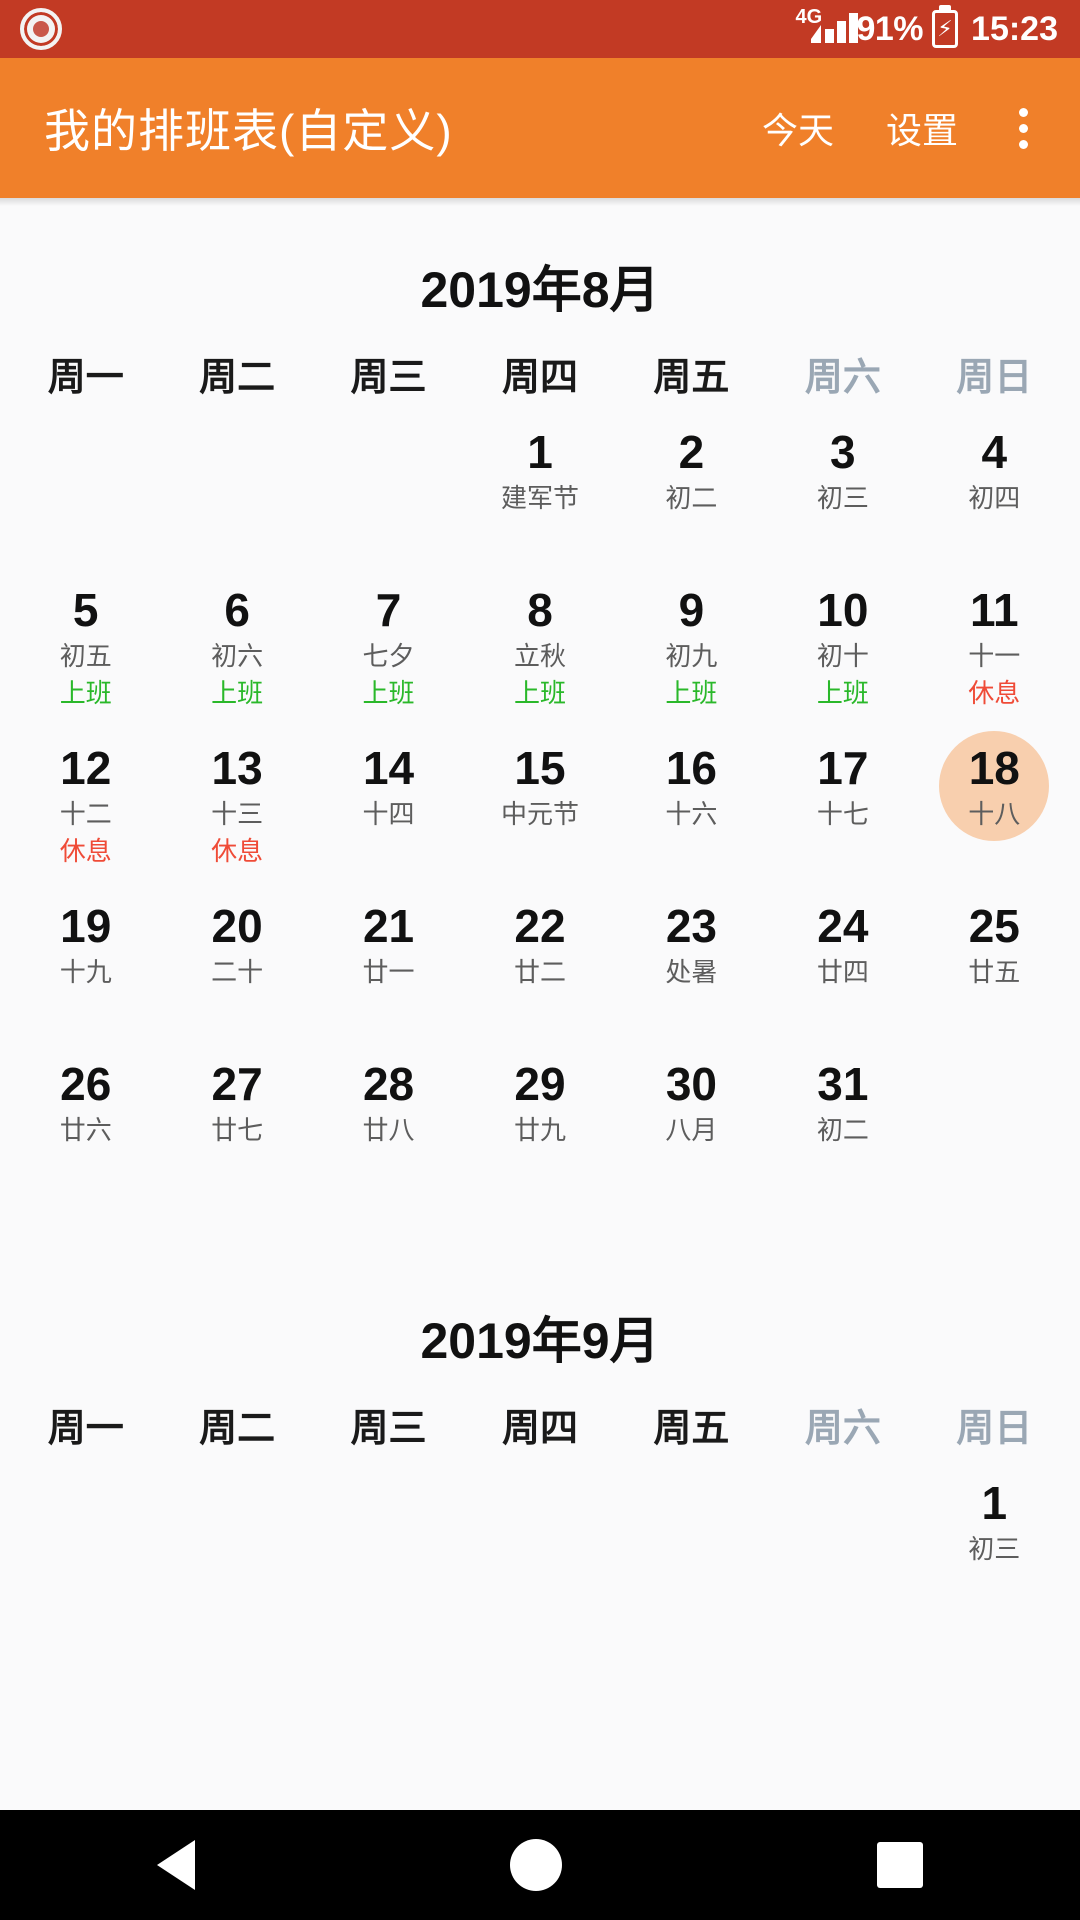 The width and height of the screenshot is (1080, 1920). I want to click on day-cell: 21 廿一, so click(388, 960).